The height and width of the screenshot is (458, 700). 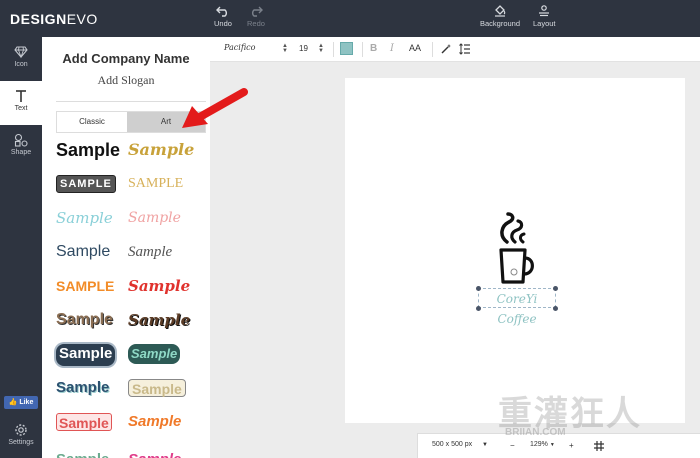 I want to click on watermark-url: BRIIAN.COM, so click(x=535, y=432).